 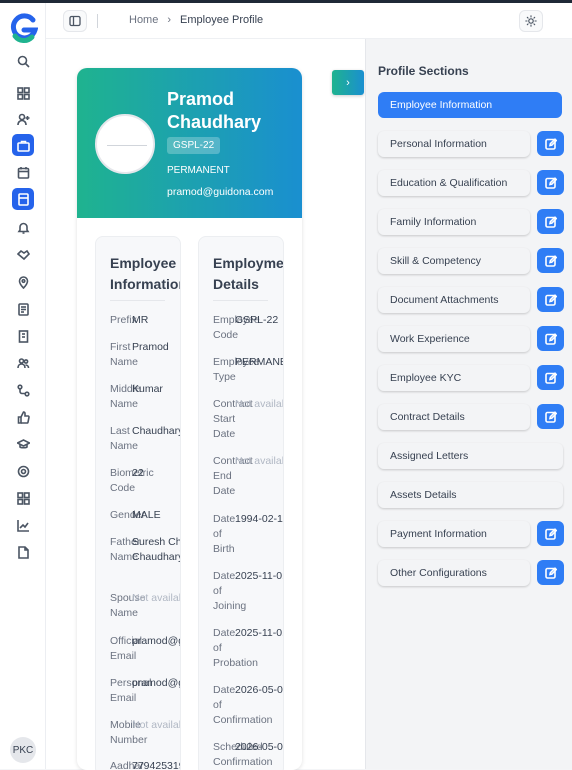 What do you see at coordinates (454, 378) in the screenshot?
I see `section-item: Employee KYC` at bounding box center [454, 378].